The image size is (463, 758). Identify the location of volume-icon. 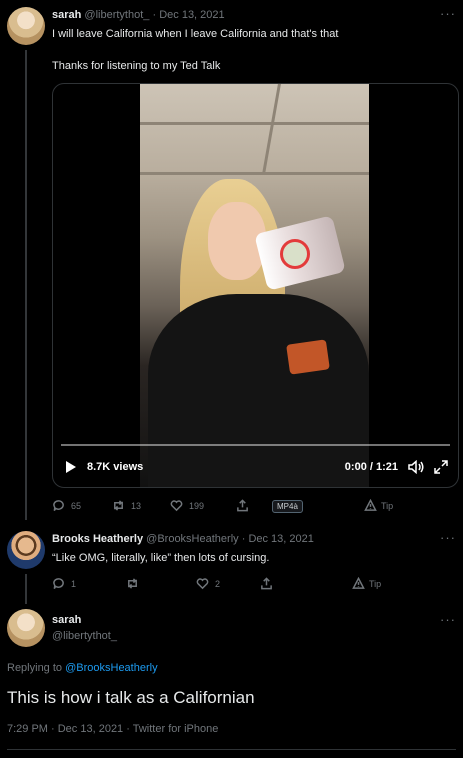
(416, 467).